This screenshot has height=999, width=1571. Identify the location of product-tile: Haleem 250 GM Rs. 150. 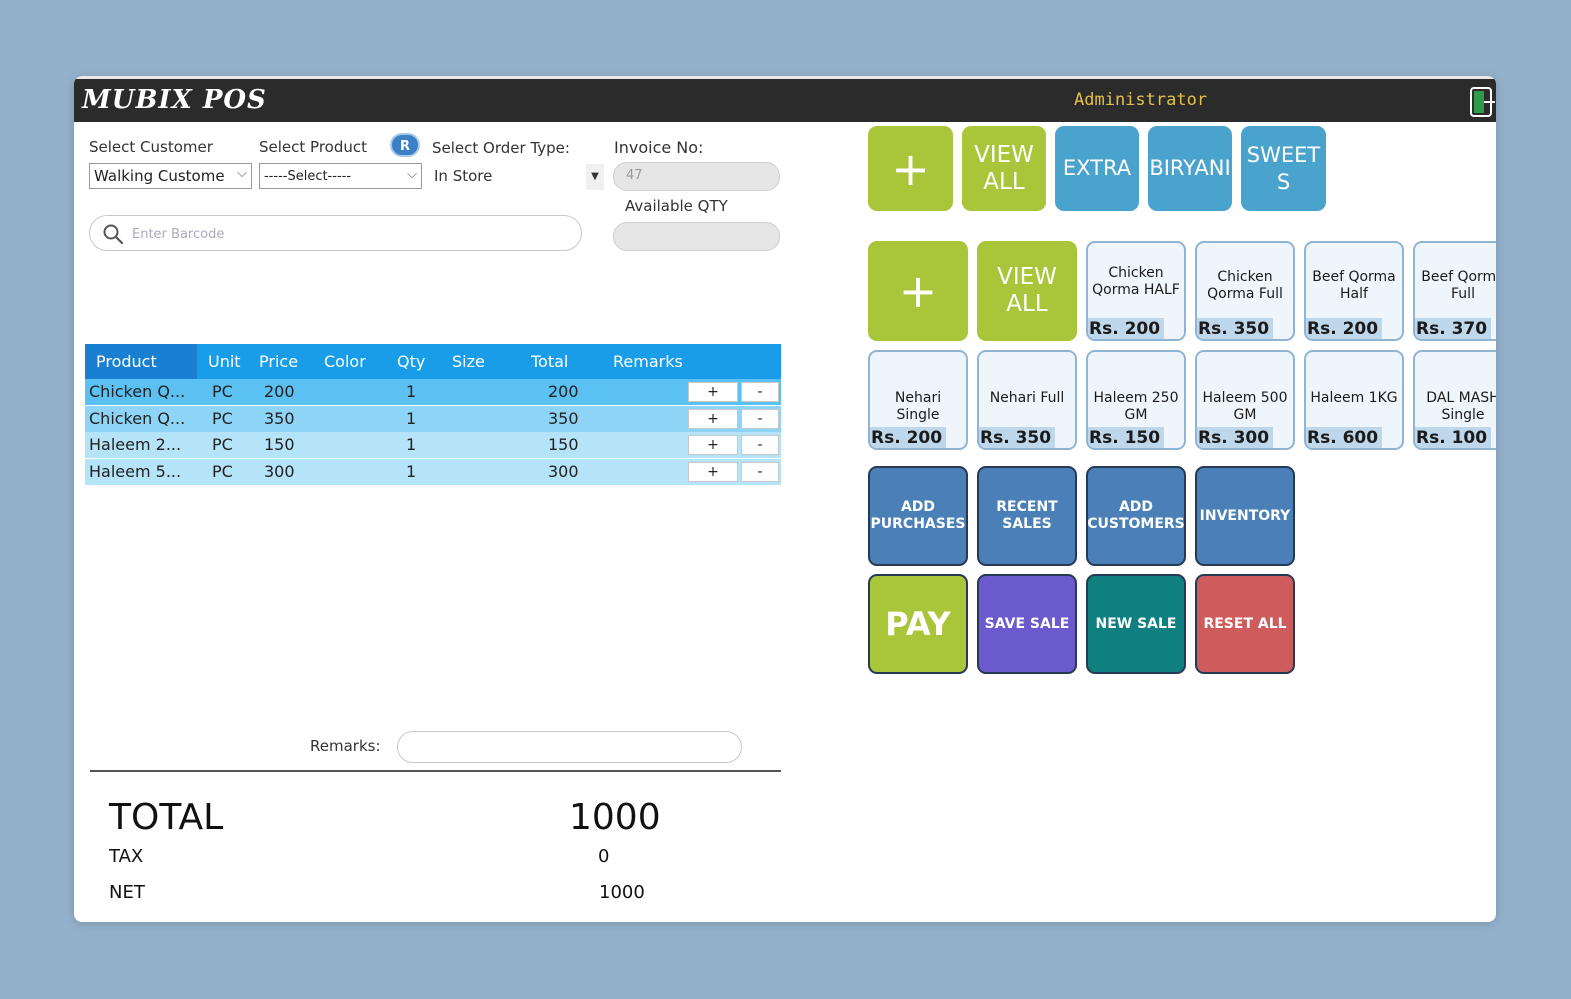
(1136, 400).